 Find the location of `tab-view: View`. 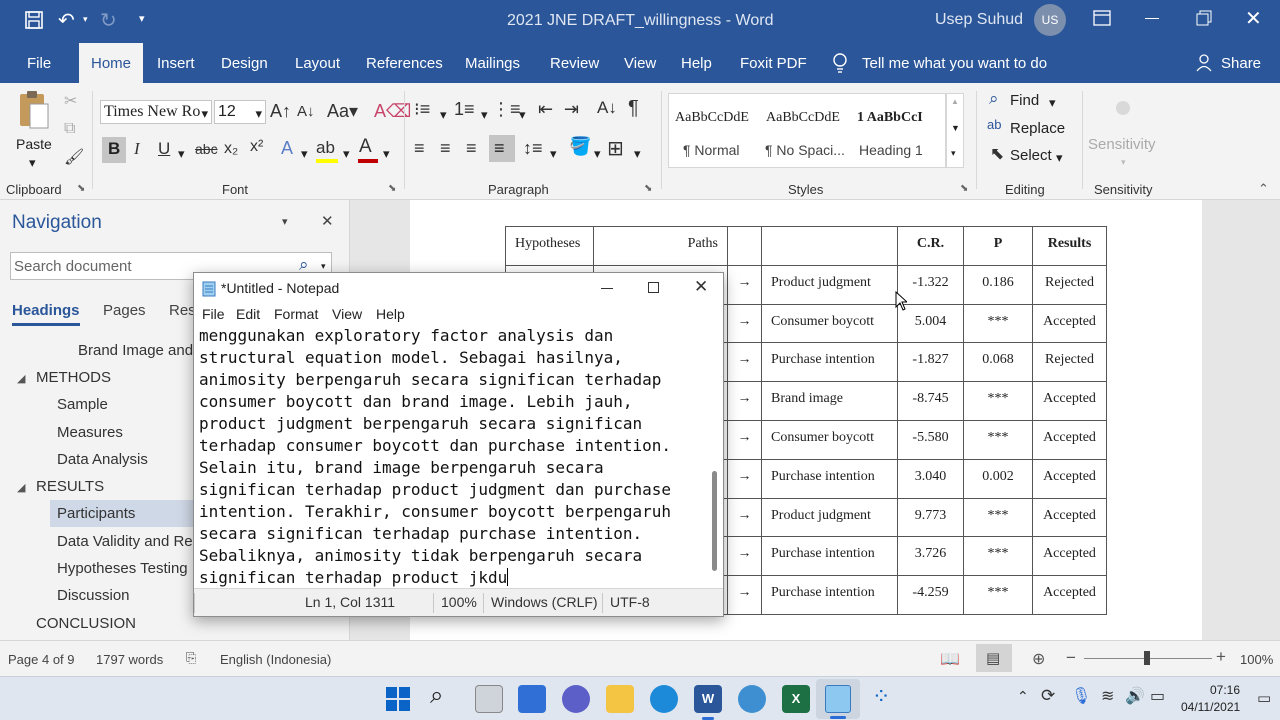

tab-view: View is located at coordinates (640, 63).